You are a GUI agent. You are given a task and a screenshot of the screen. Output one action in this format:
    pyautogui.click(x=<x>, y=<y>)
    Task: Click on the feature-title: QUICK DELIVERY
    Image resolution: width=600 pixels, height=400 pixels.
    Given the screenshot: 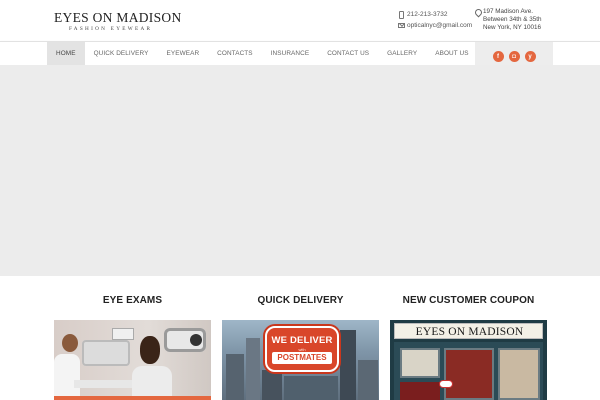 What is the action you would take?
    pyautogui.click(x=300, y=301)
    